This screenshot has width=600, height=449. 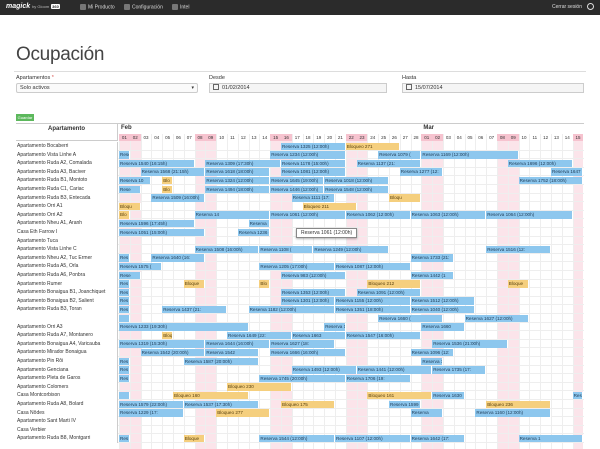 What do you see at coordinates (437, 438) in the screenshot?
I see `reservation-bar: Reserva 1642 (17:` at bounding box center [437, 438].